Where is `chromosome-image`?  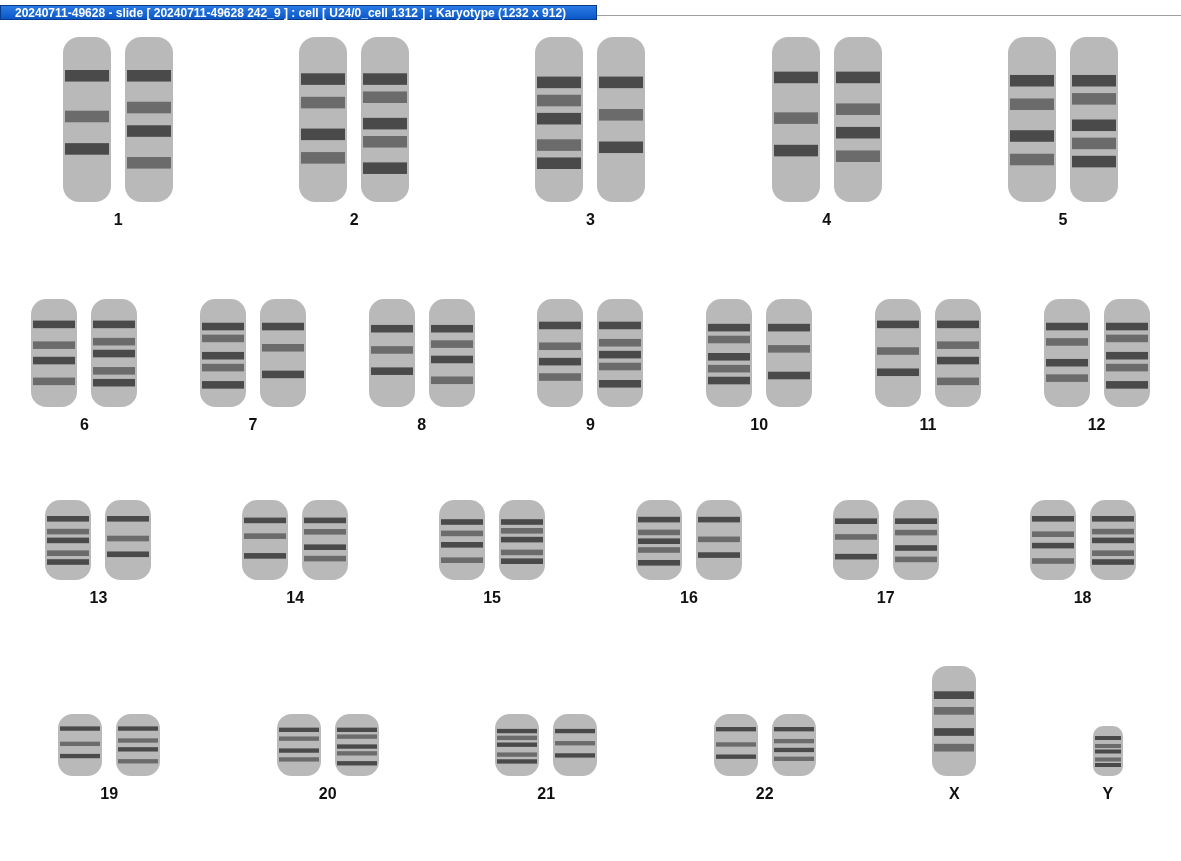
chromosome-image is located at coordinates (1107, 751).